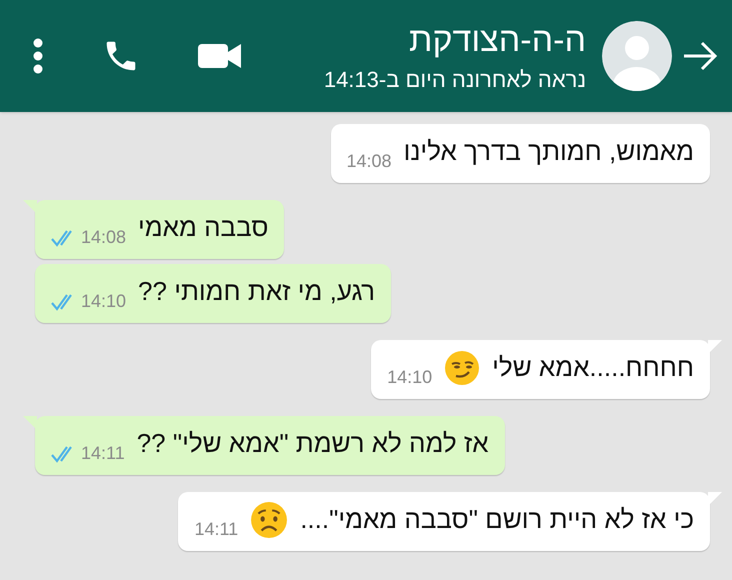 Image resolution: width=732 pixels, height=580 pixels. Describe the element at coordinates (593, 367) in the screenshot. I see `message-text: חחחח.....אמא שלי` at that location.